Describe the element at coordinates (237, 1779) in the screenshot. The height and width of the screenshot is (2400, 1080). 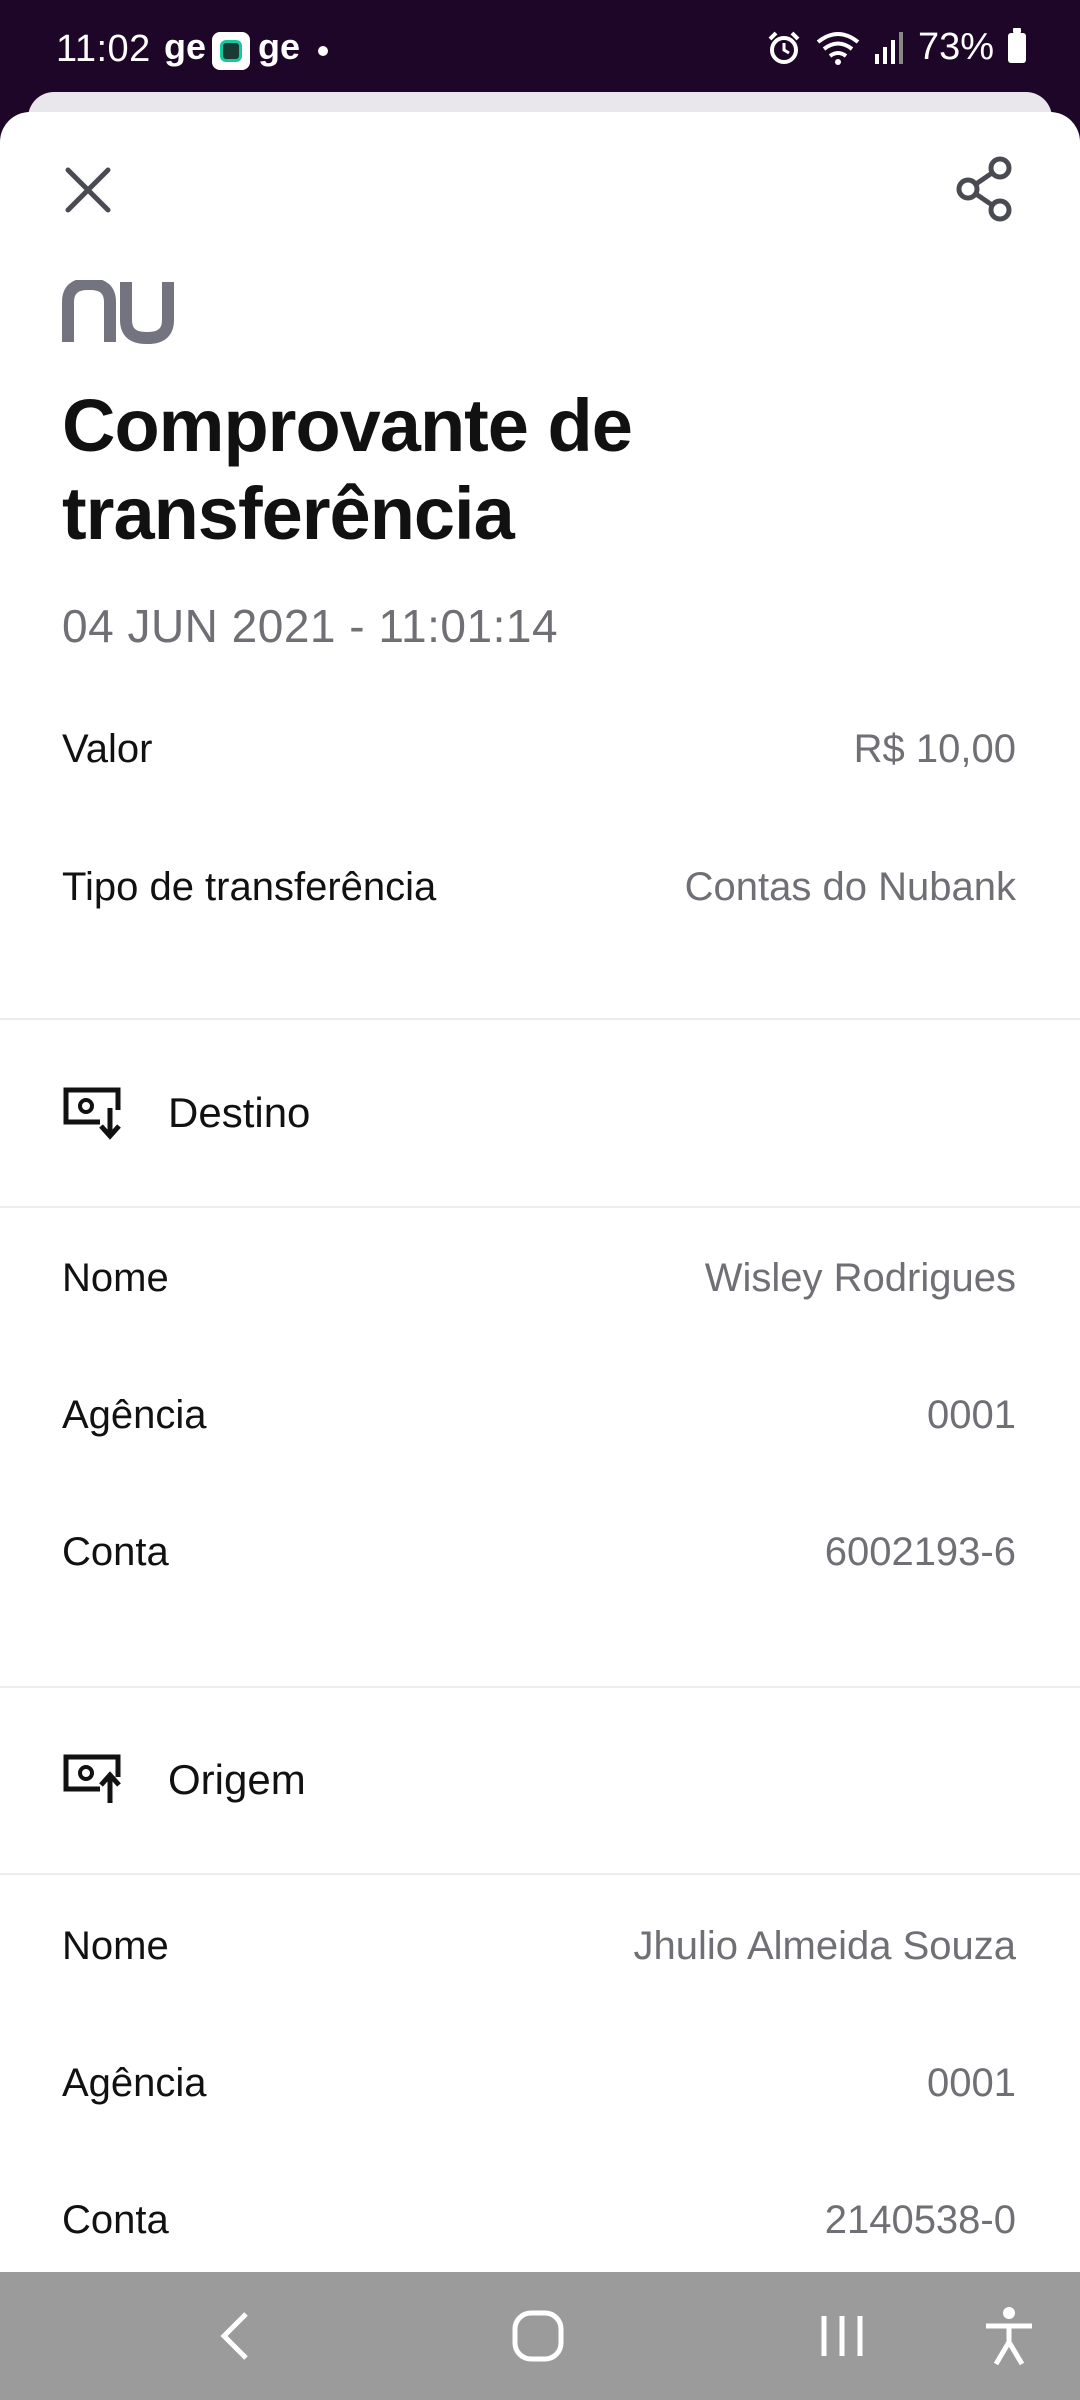
I see `section-title: Origem` at that location.